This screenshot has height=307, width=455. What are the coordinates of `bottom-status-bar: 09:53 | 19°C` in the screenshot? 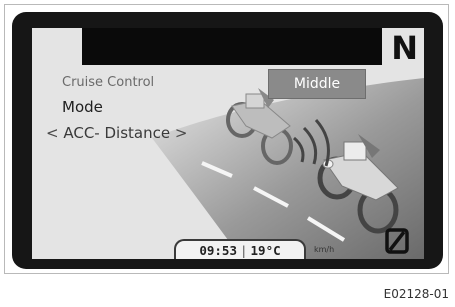 It's located at (240, 249).